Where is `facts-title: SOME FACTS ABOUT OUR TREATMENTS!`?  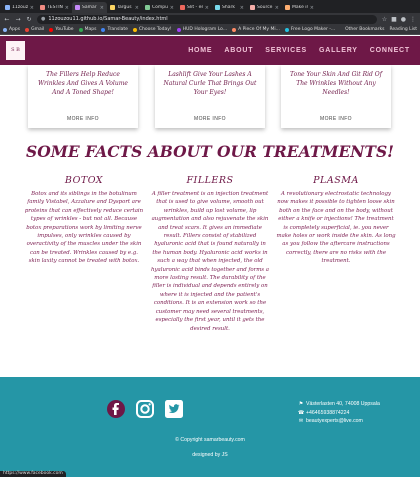
facts-title: SOME FACTS ABOUT OUR TREATMENTS! is located at coordinates (210, 151).